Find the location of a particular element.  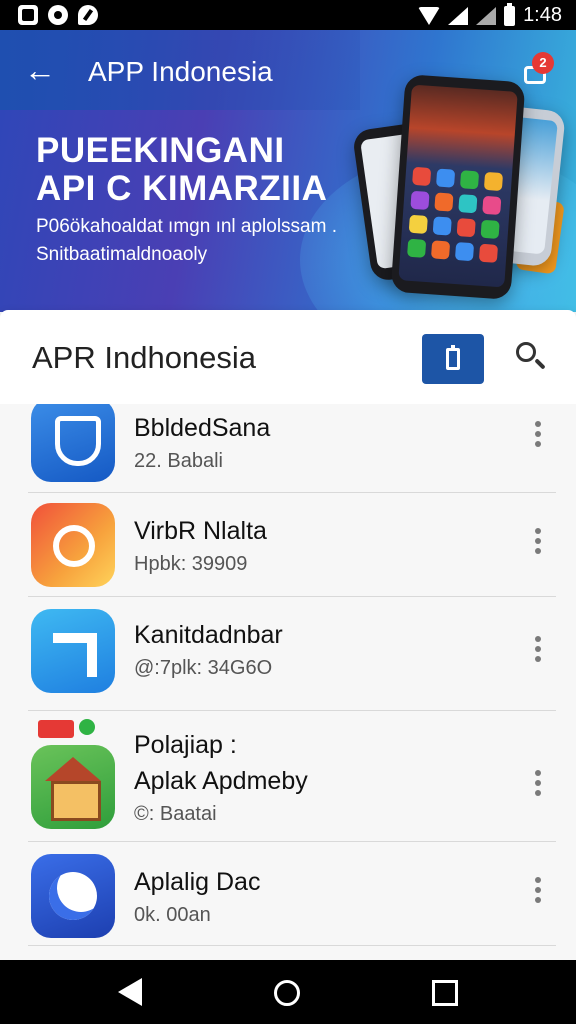

phone-app-icon is located at coordinates (73, 896).